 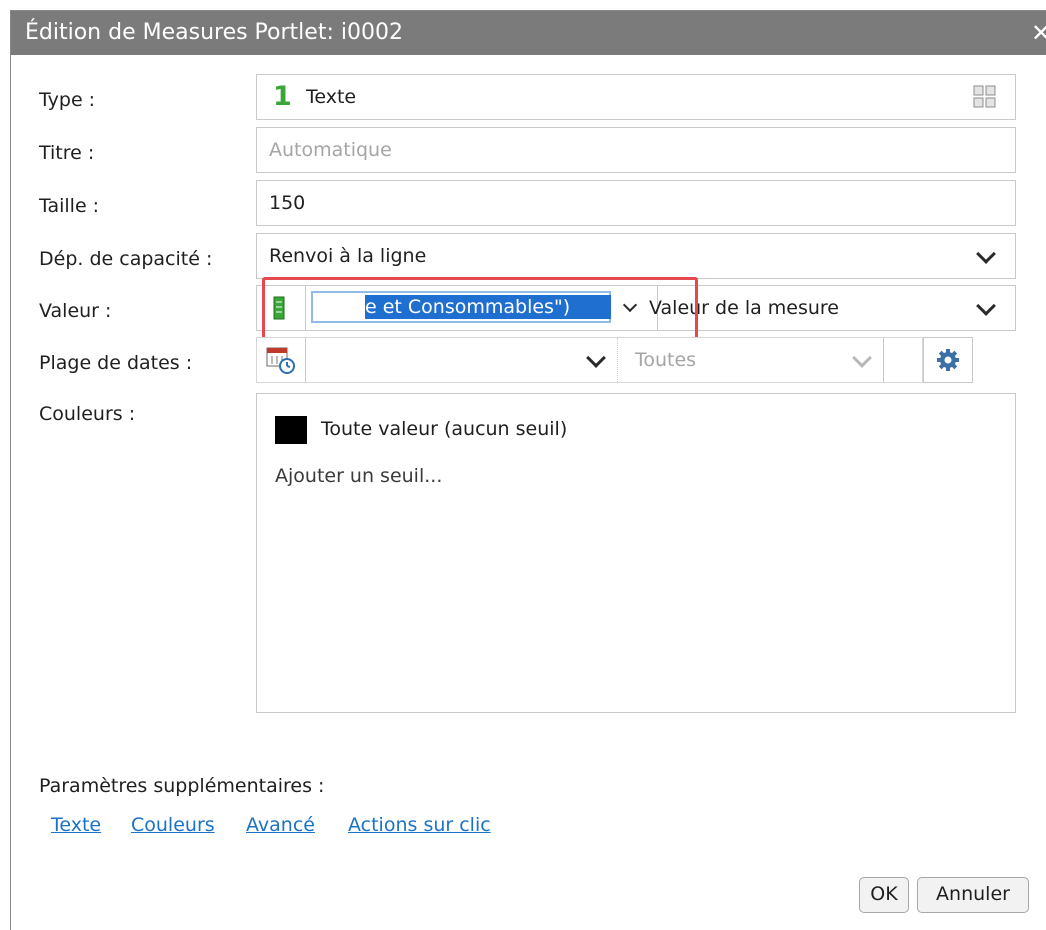 What do you see at coordinates (636, 256) in the screenshot?
I see `dep-capacite-select: Renvoi à la ligne` at bounding box center [636, 256].